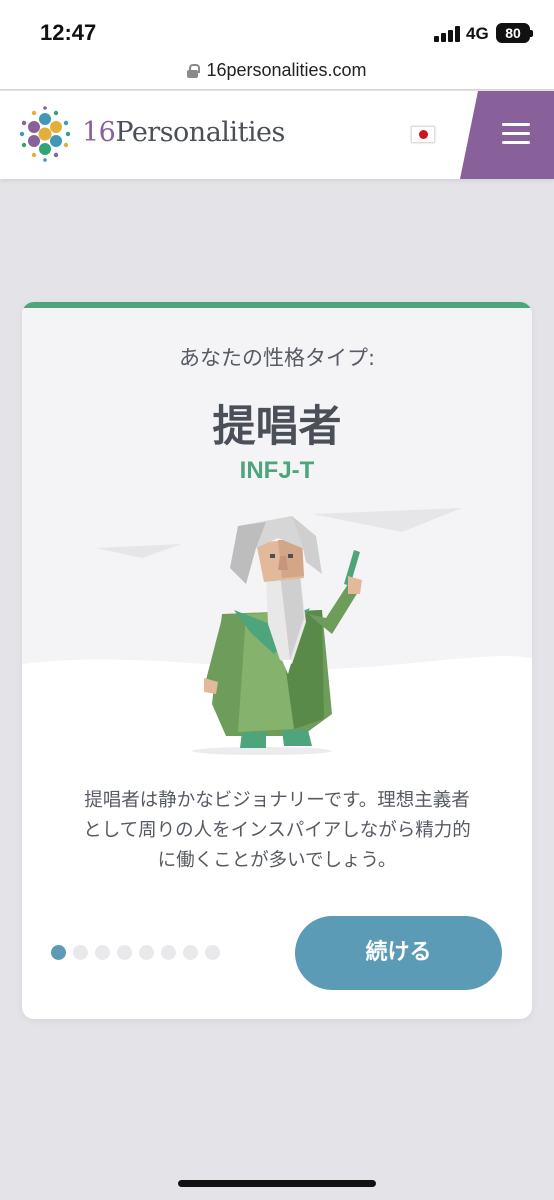 This screenshot has width=554, height=1200. What do you see at coordinates (286, 70) in the screenshot?
I see `url-text: 16personalities.com` at bounding box center [286, 70].